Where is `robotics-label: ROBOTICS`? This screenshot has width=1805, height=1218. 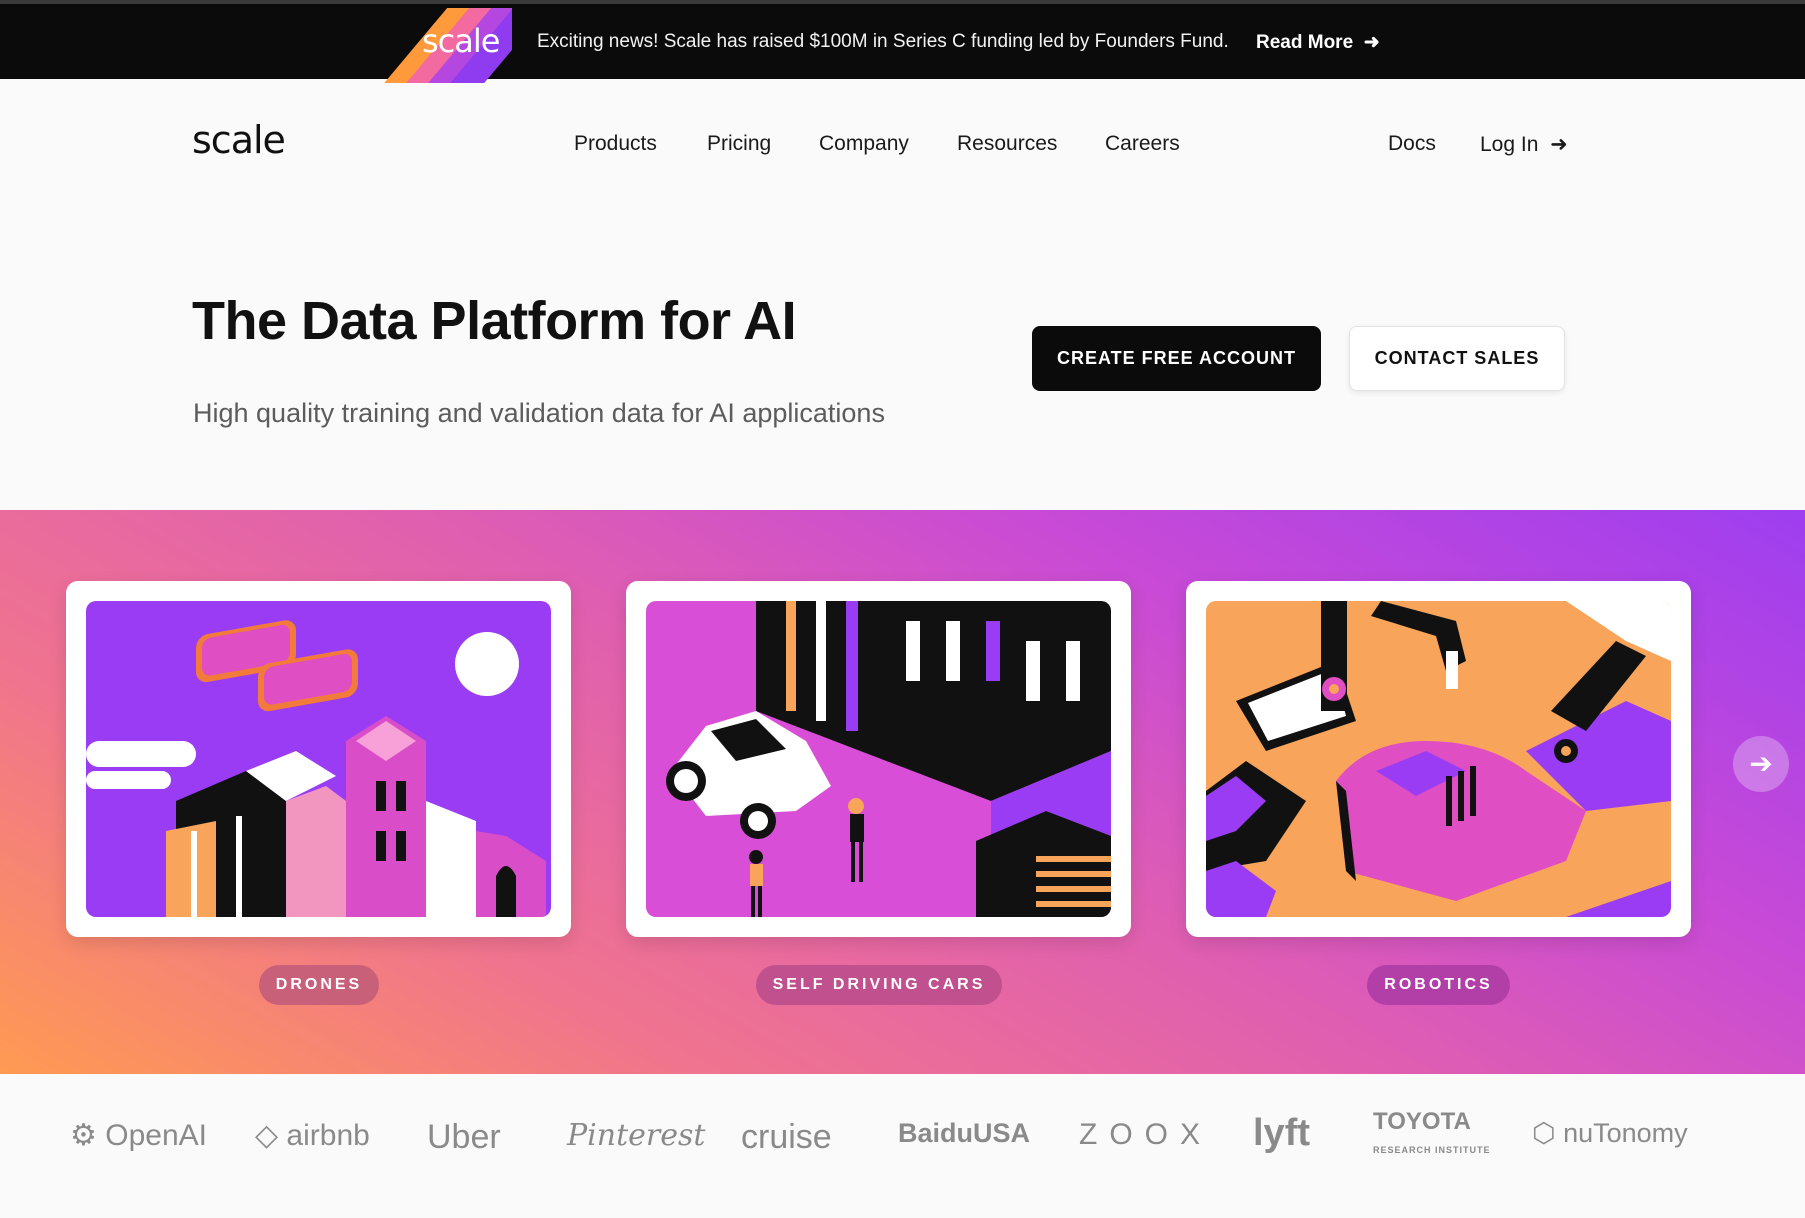 robotics-label: ROBOTICS is located at coordinates (1438, 984).